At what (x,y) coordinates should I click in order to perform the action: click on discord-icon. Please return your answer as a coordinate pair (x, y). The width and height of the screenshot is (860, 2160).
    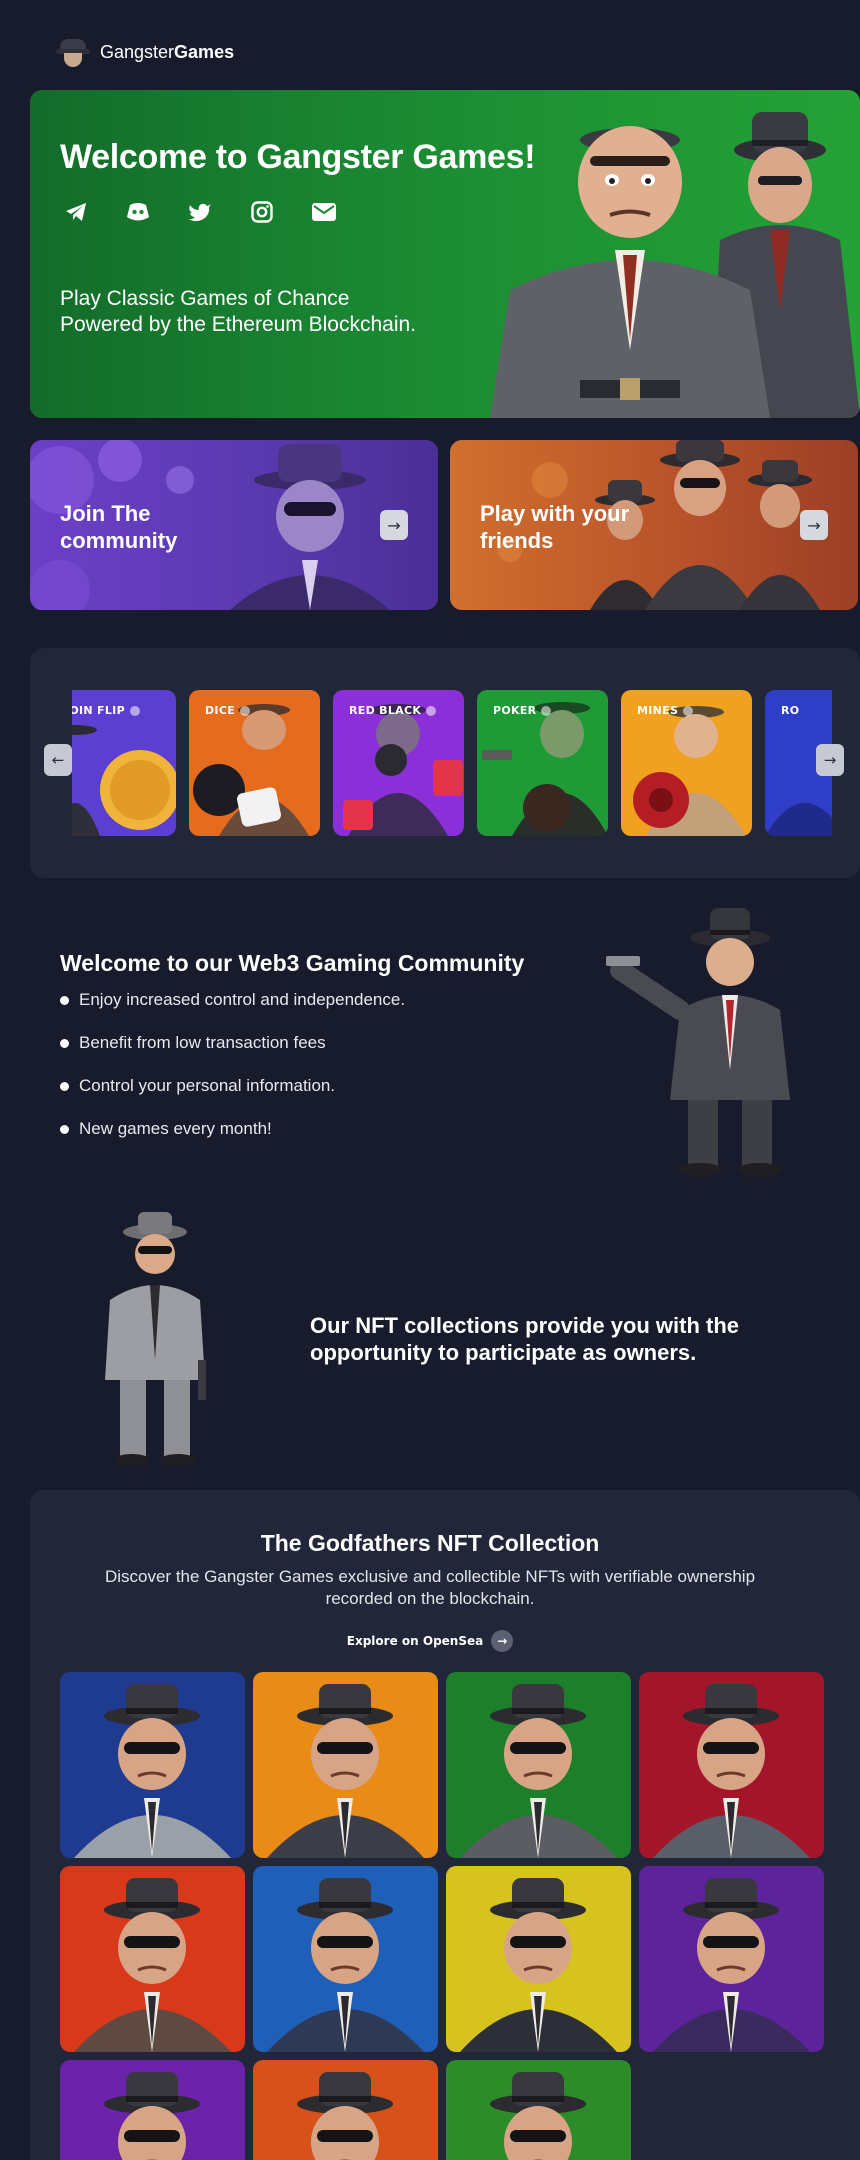
    Looking at the image, I should click on (138, 212).